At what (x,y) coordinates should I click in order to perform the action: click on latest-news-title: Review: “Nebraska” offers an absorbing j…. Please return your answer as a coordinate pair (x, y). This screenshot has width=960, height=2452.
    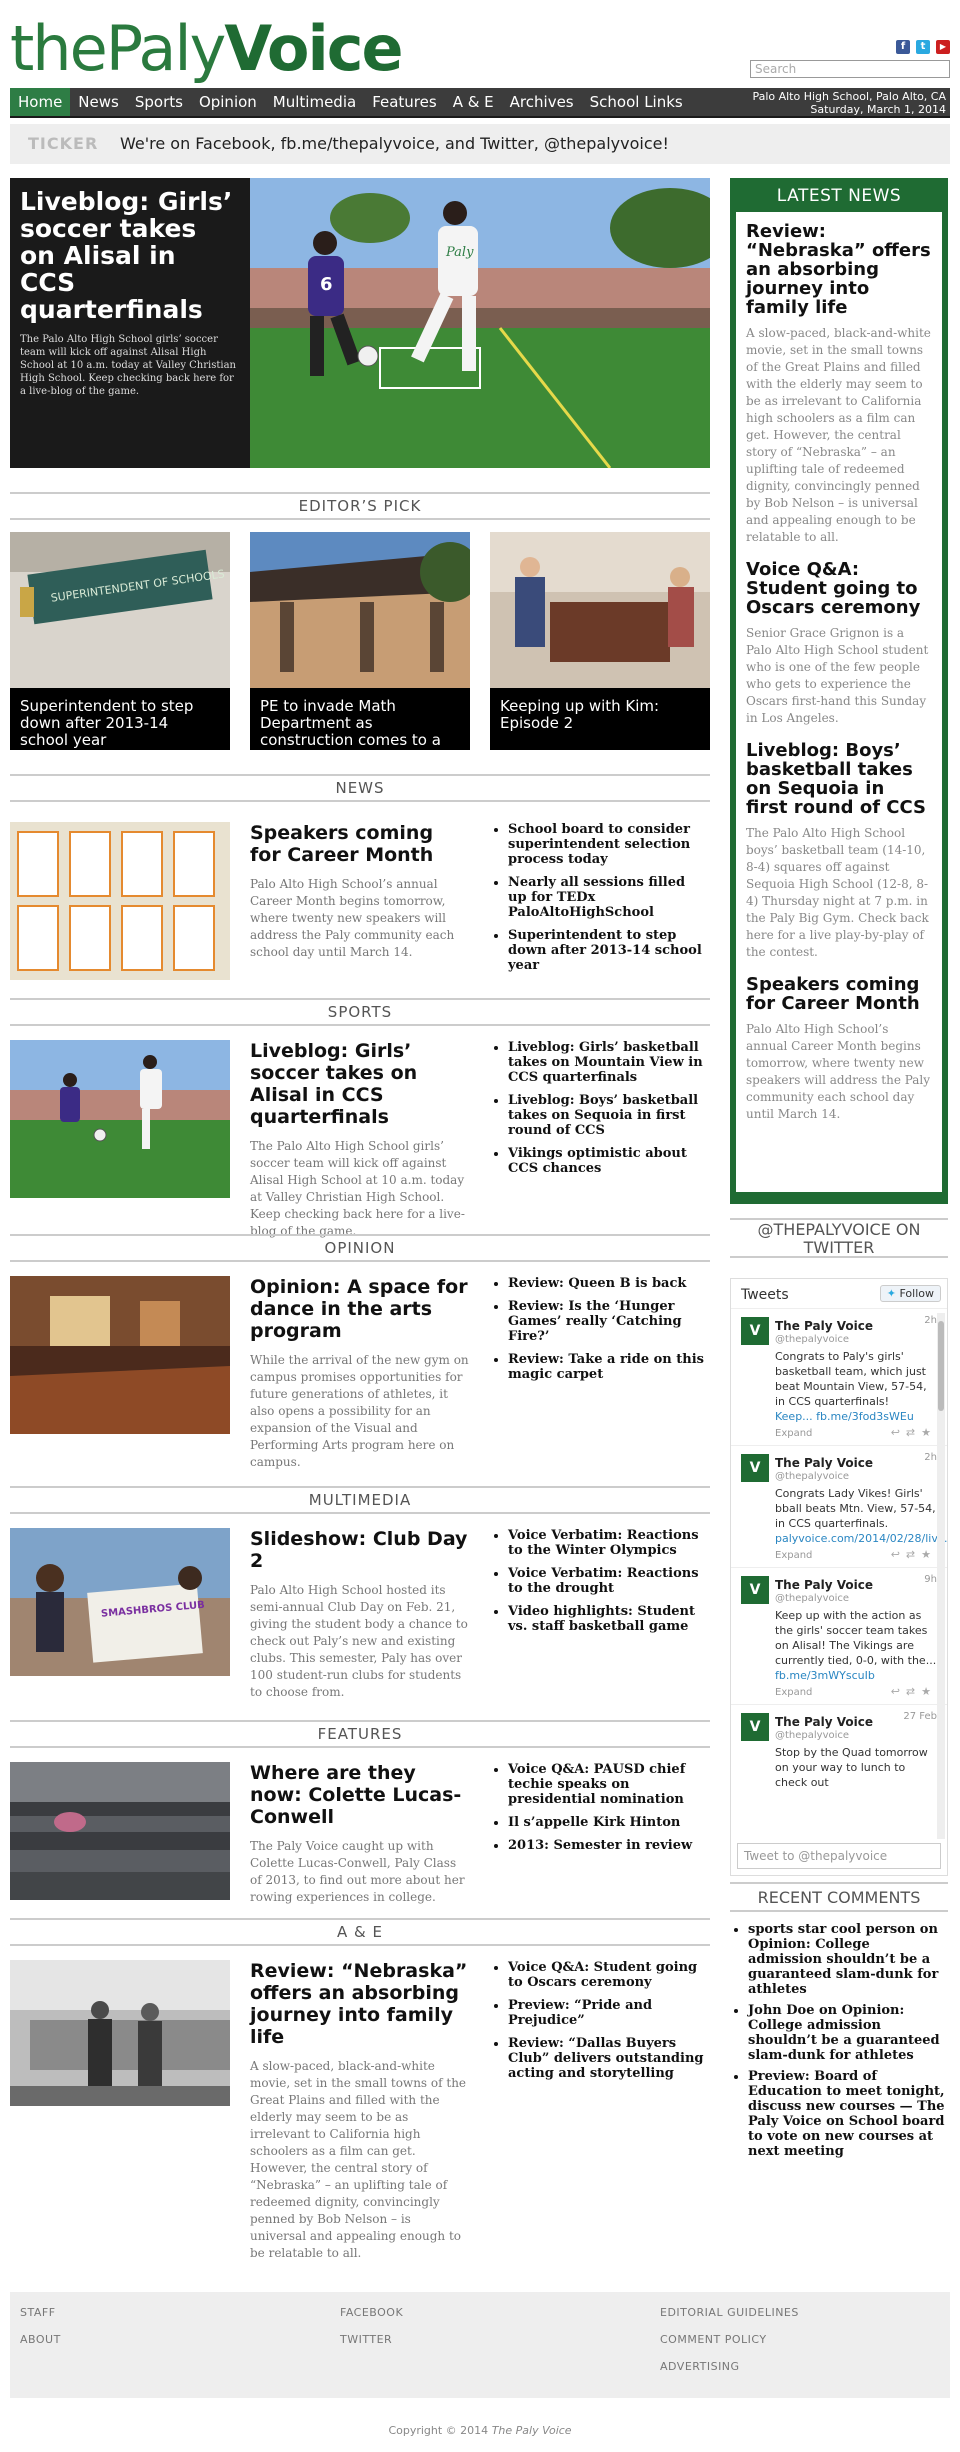
    Looking at the image, I should click on (839, 269).